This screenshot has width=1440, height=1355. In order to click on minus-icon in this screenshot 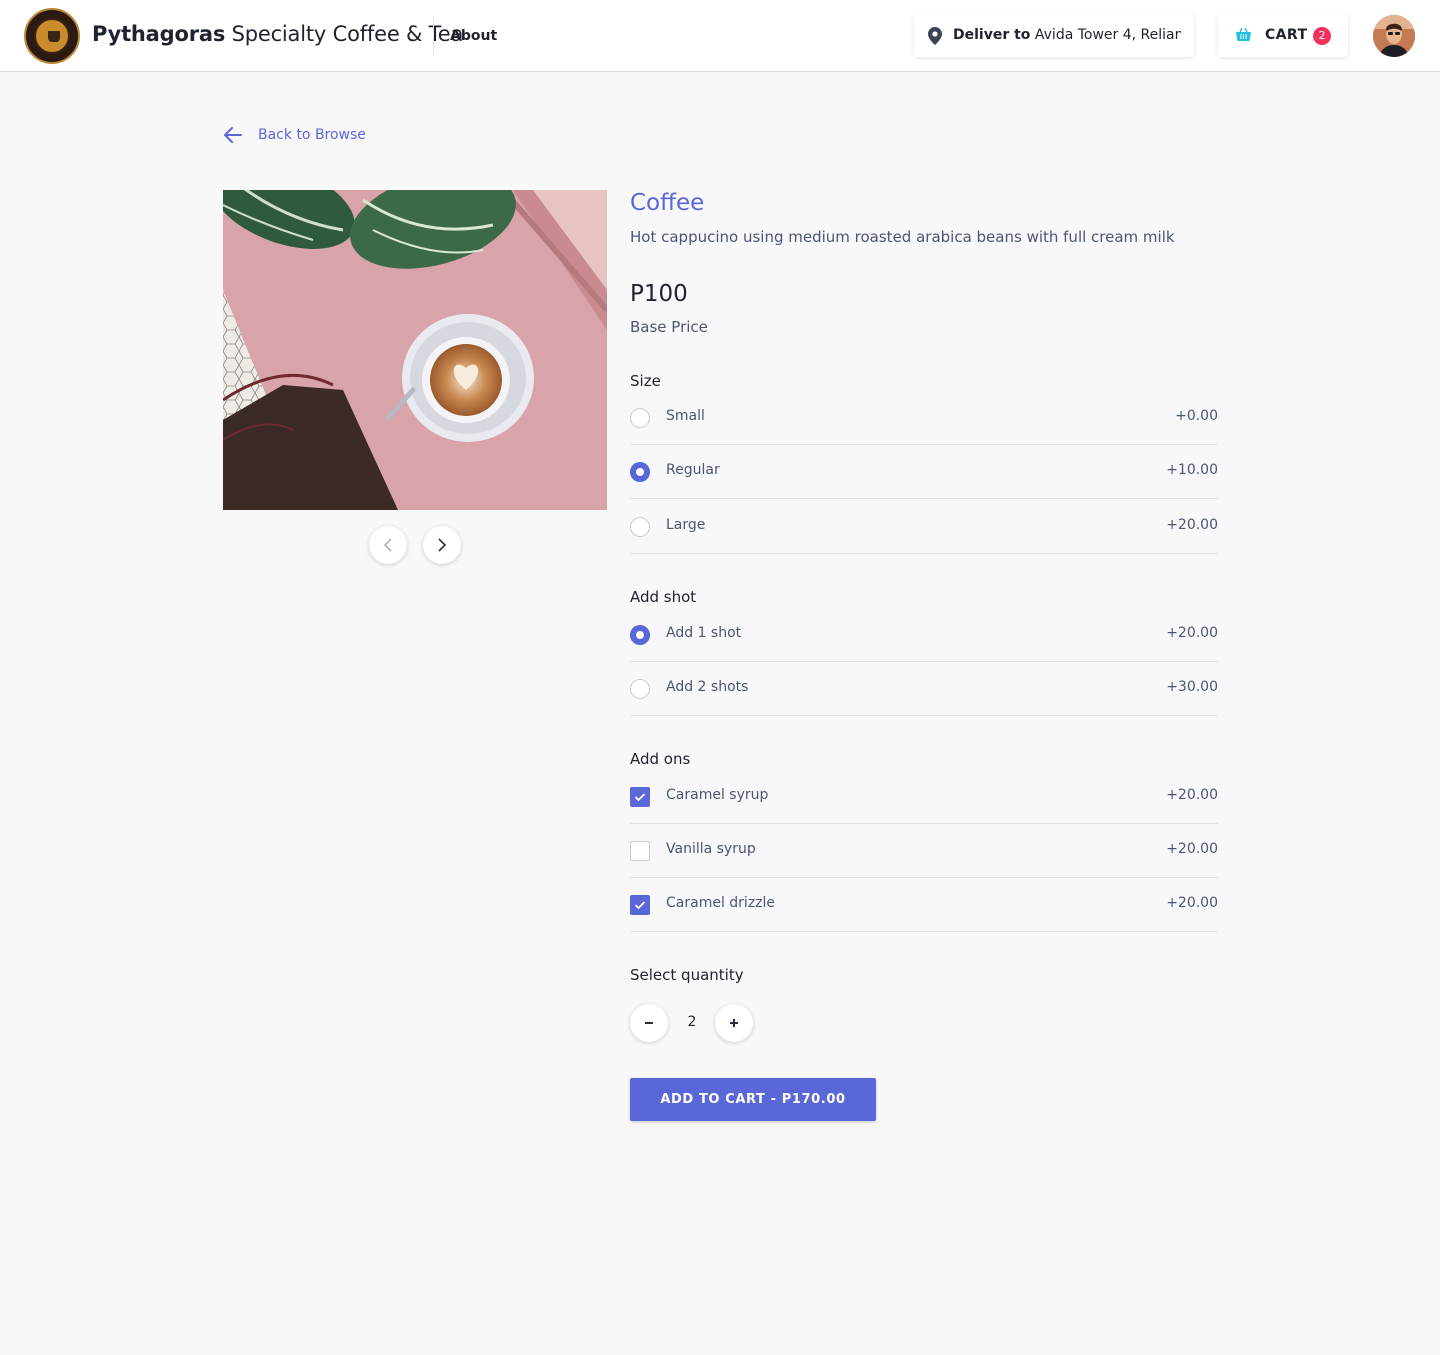, I will do `click(649, 1023)`.